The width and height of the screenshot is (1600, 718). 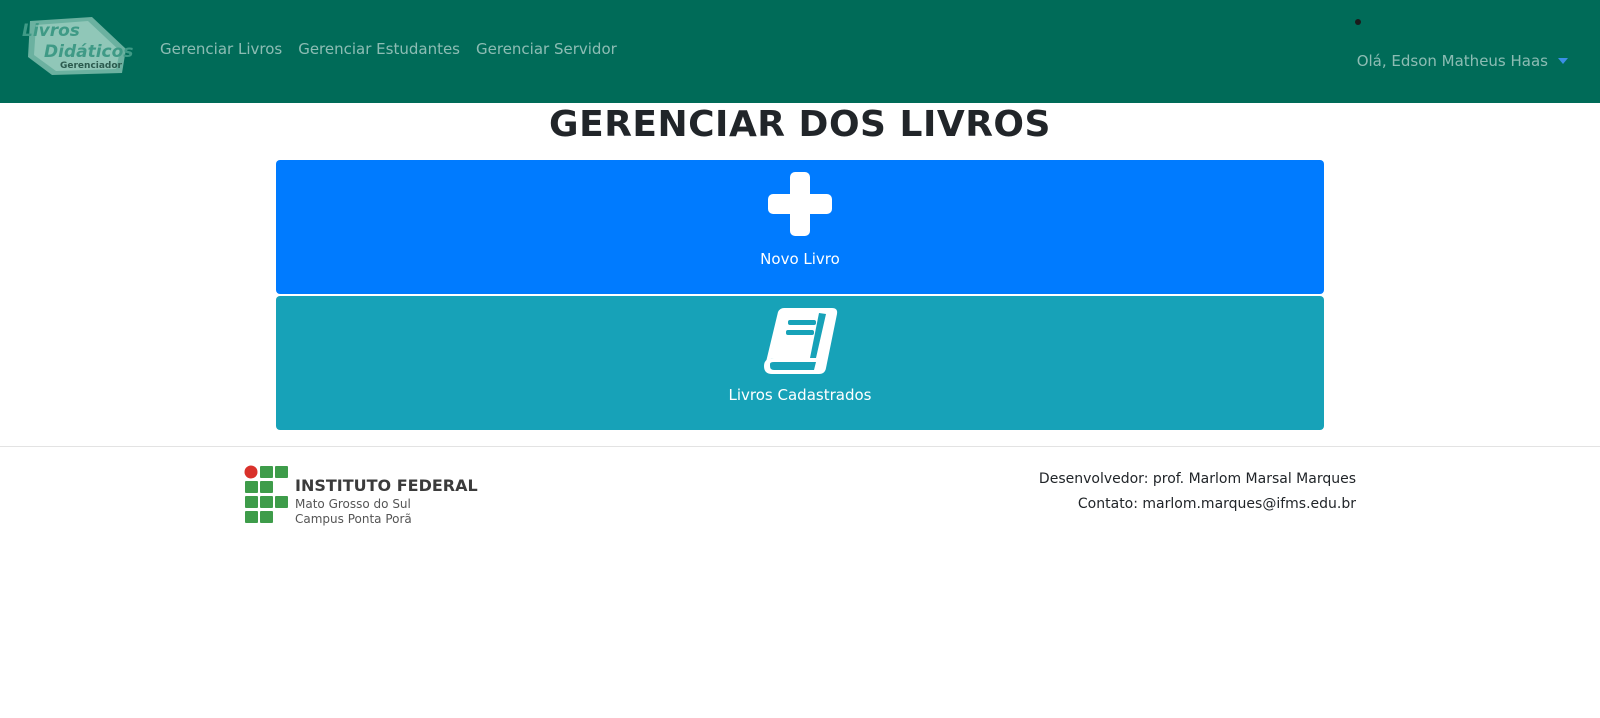 What do you see at coordinates (353, 519) in the screenshot?
I see `logo-subtitle-2: Campus Ponta Porã` at bounding box center [353, 519].